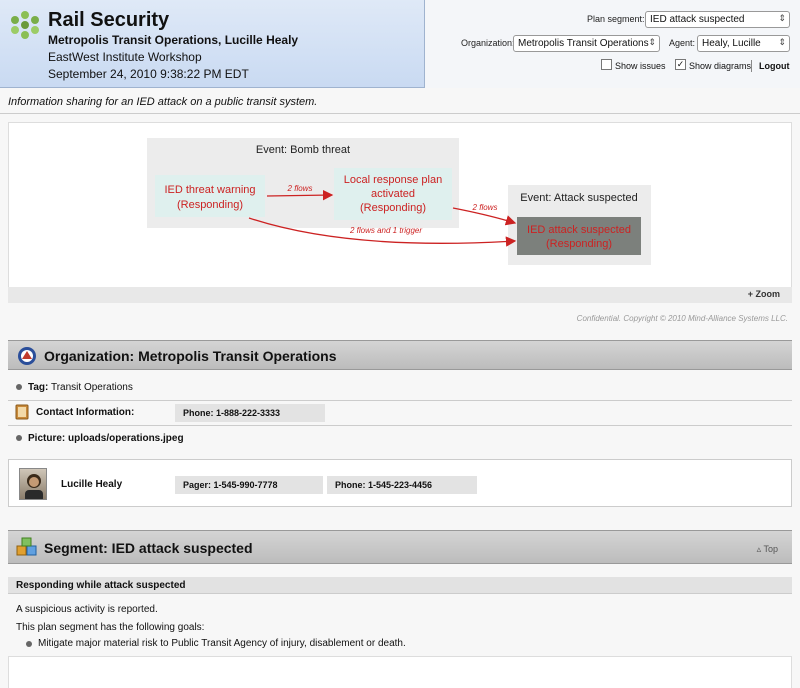 Image resolution: width=800 pixels, height=688 pixels. What do you see at coordinates (400, 547) in the screenshot?
I see `segment-section-header: Segment: IED attack suspected ▵ Top` at bounding box center [400, 547].